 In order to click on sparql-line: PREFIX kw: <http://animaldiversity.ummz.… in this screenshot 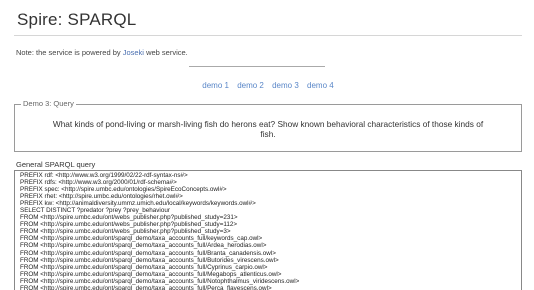, I will do `click(138, 204)`.